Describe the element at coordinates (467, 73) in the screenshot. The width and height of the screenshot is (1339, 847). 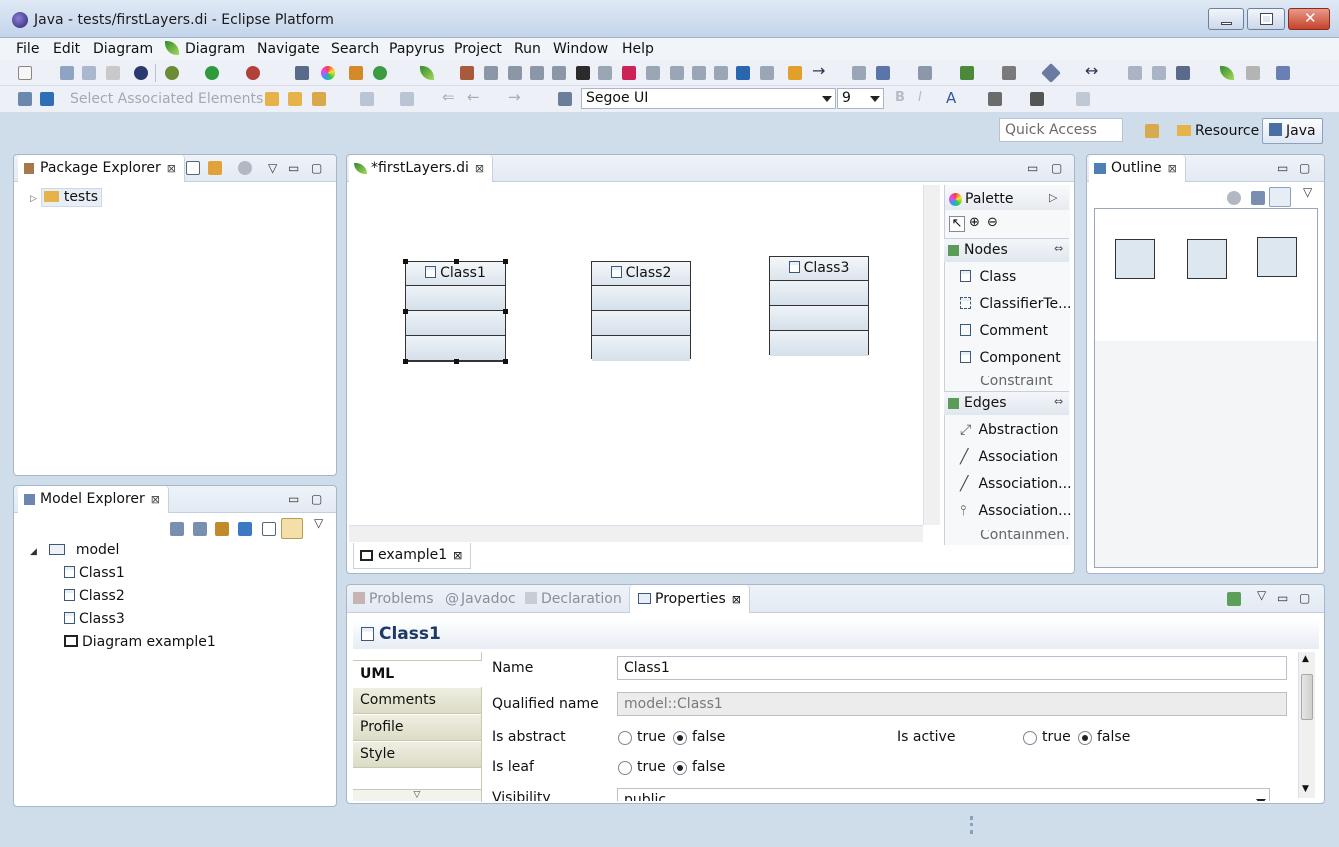
I see `layout-icon` at that location.